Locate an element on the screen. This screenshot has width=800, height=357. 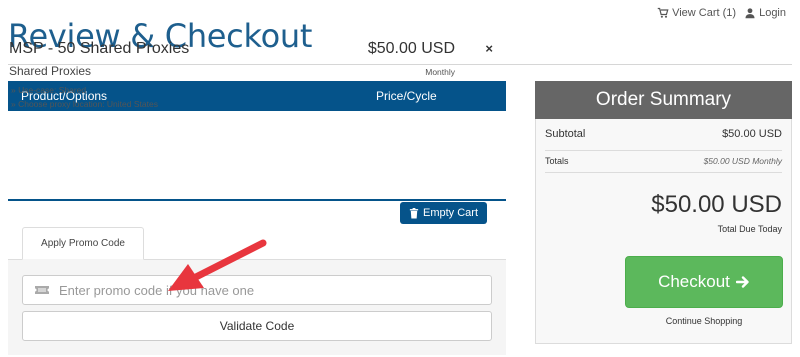
empty-cart-button: Empty Cart is located at coordinates (443, 213).